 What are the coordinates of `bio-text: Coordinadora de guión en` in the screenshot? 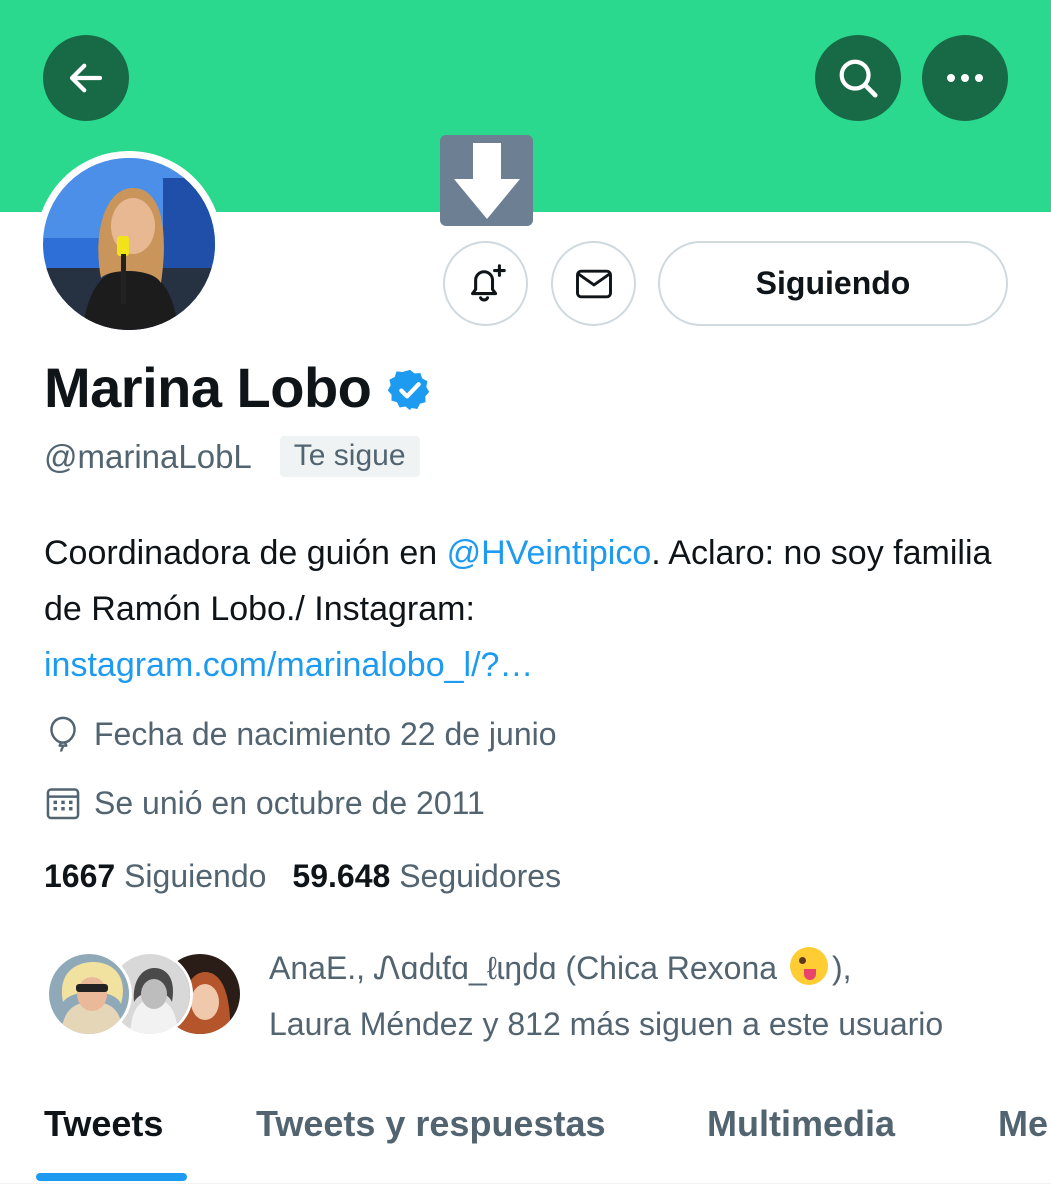 It's located at (245, 553).